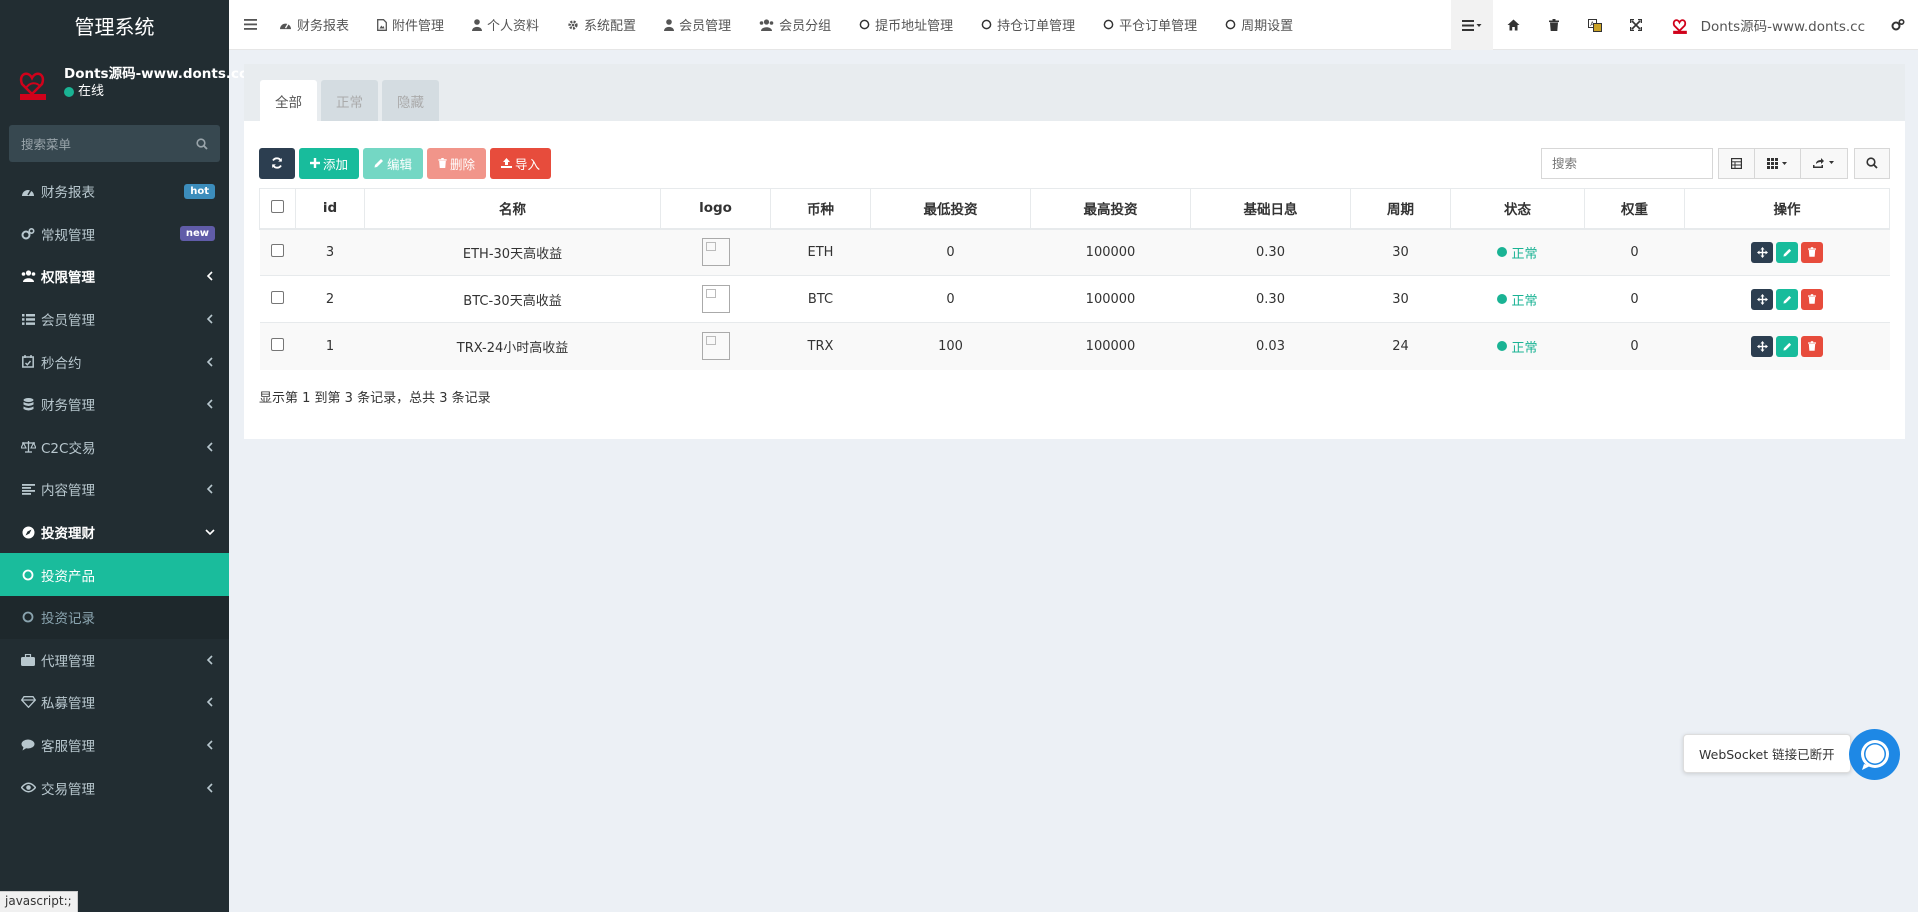 The width and height of the screenshot is (1918, 912). Describe the element at coordinates (410, 100) in the screenshot. I see `tab-hidden: 隐藏` at that location.